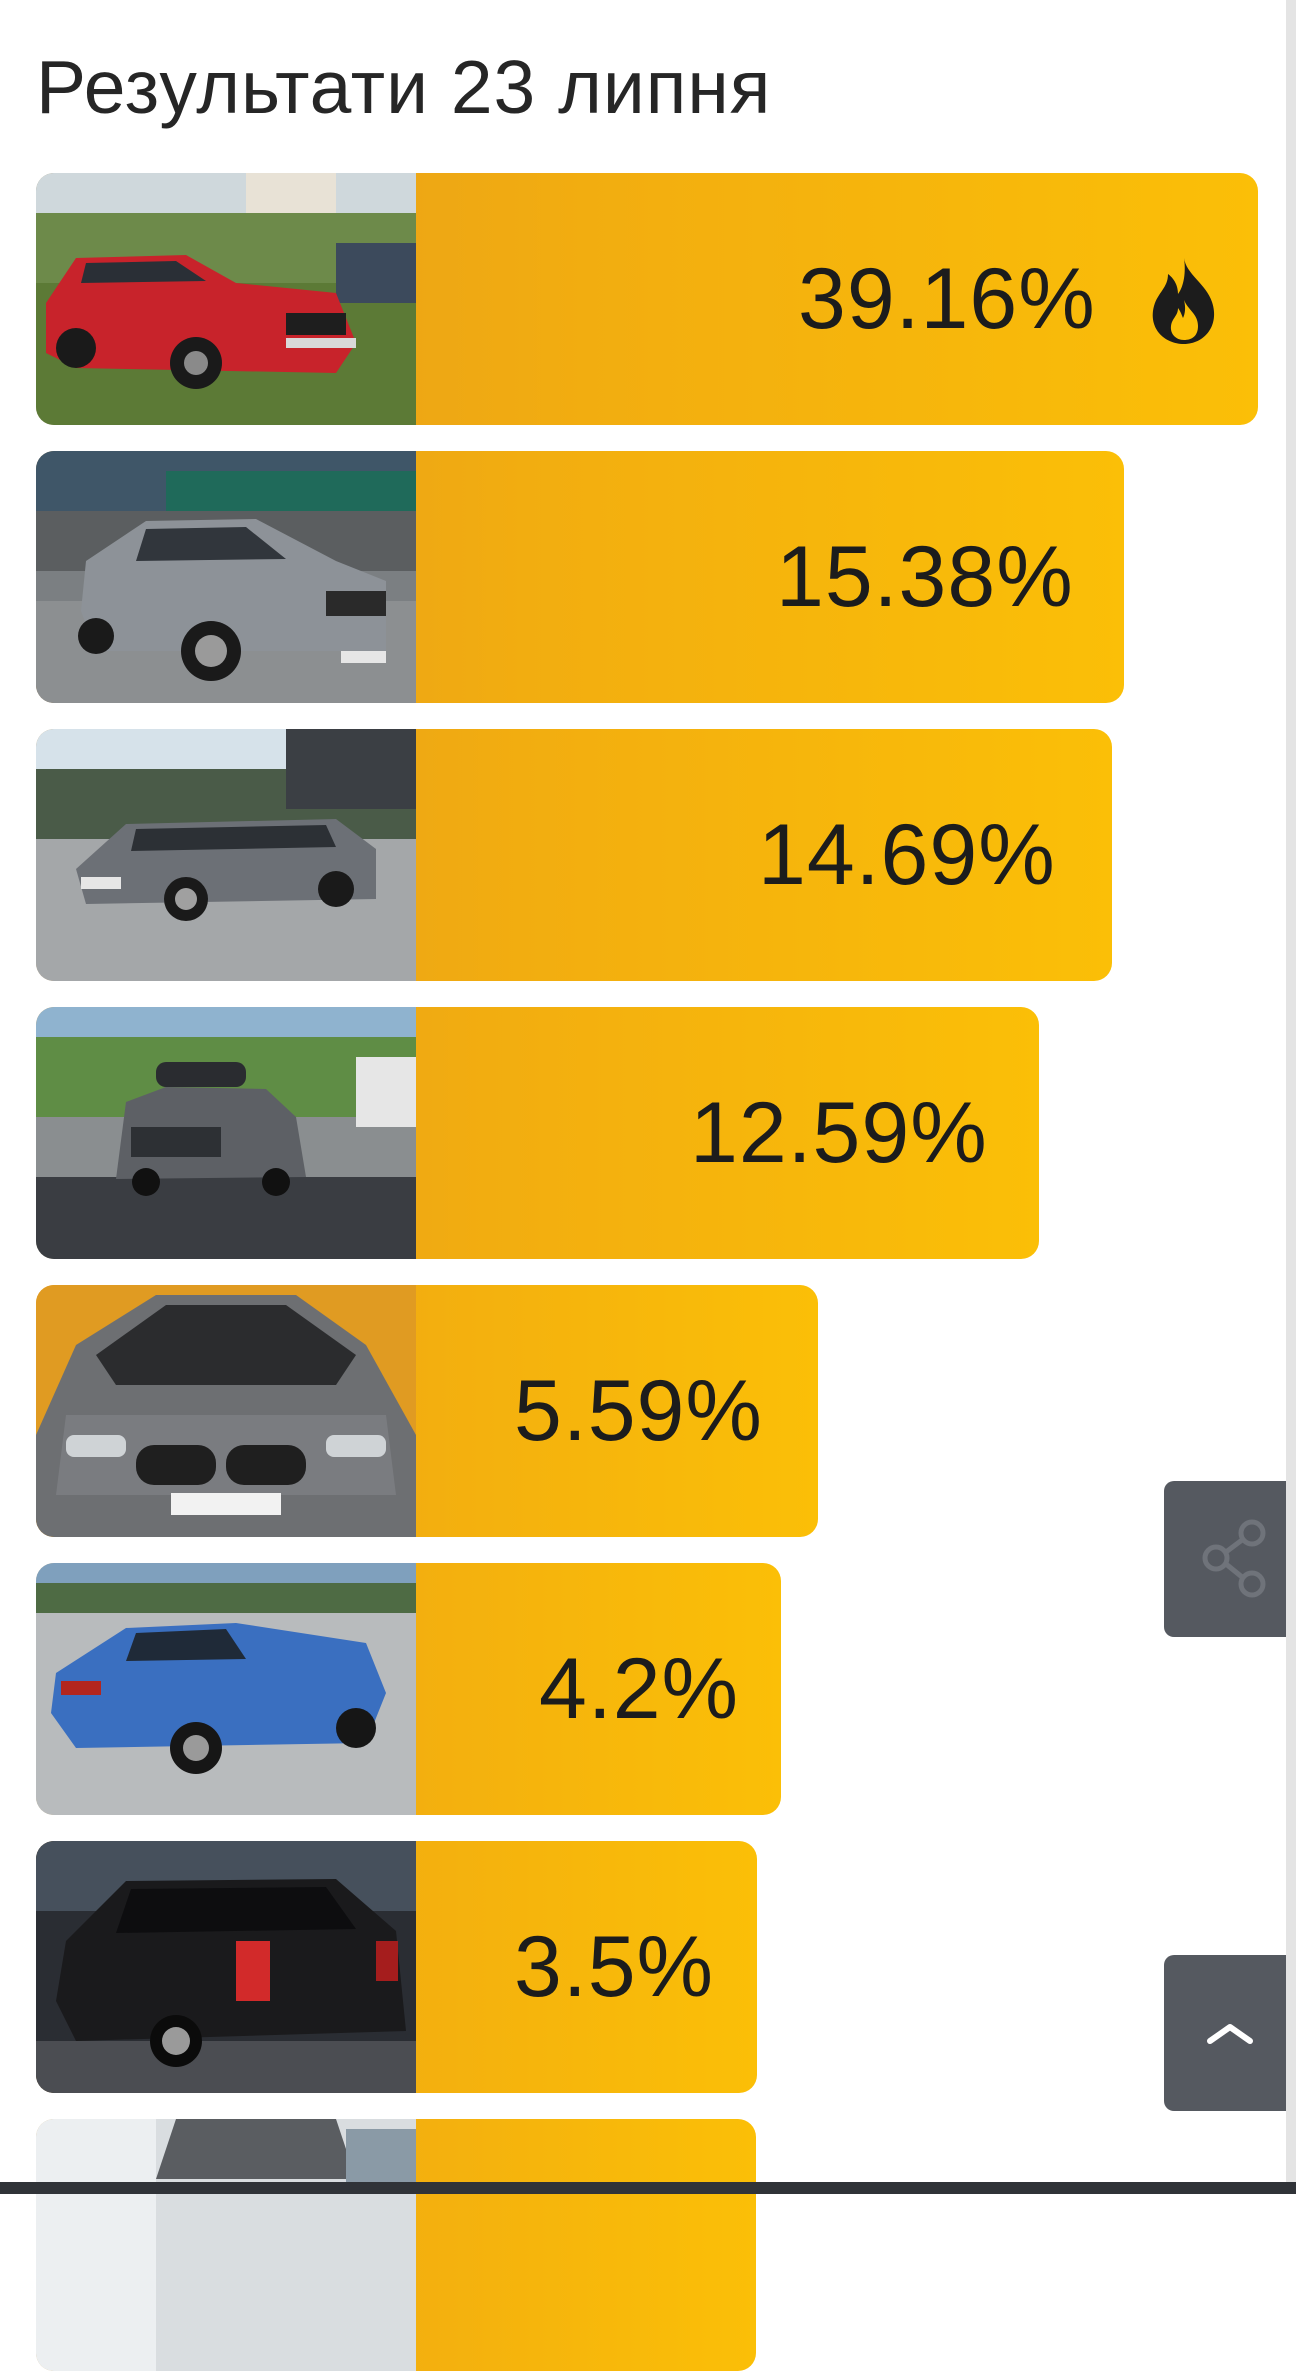 The width and height of the screenshot is (1296, 2371). I want to click on result-row: 5.59%, so click(427, 1411).